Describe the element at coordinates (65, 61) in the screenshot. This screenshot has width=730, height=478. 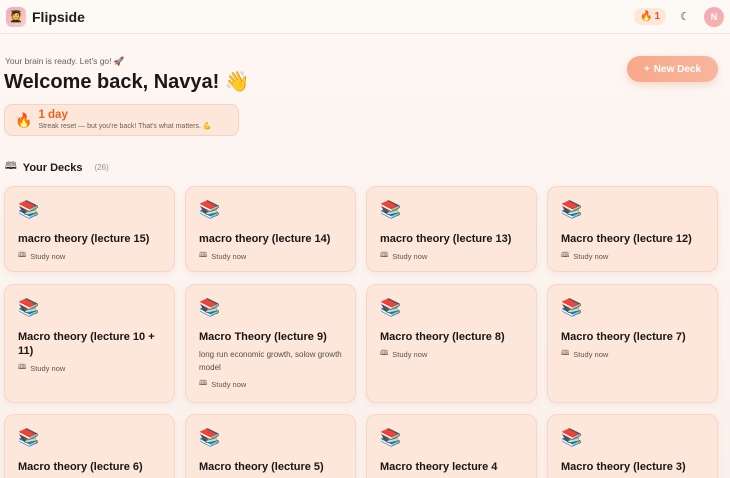
I see `tagline: Your brain is ready. Let's go! 🚀` at that location.